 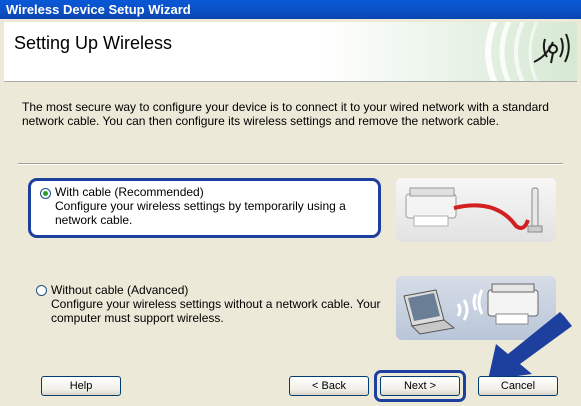 I want to click on cancel-button: Cancel, so click(x=518, y=386).